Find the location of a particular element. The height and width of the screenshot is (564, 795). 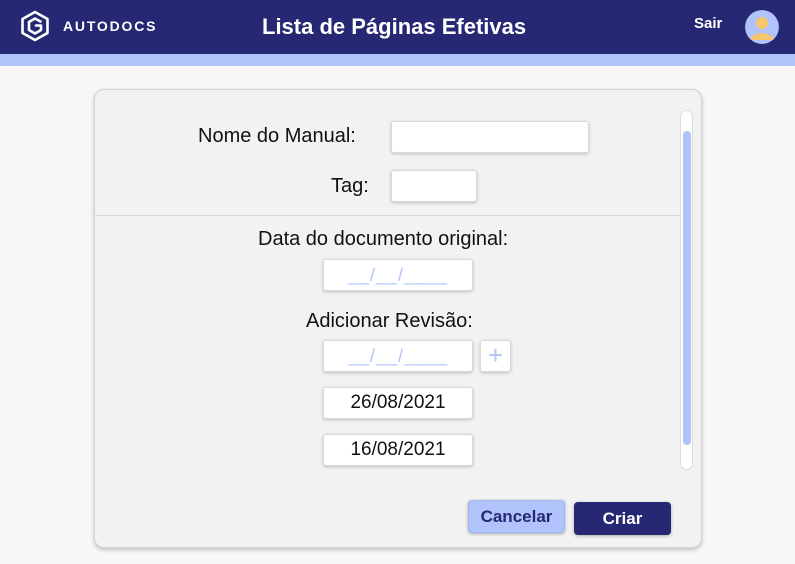

add-revision-label: Adicionar Revisão: is located at coordinates (389, 321).